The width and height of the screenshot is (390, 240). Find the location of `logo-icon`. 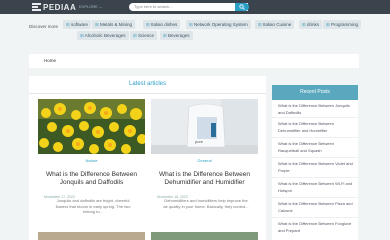

logo-icon is located at coordinates (36, 7).